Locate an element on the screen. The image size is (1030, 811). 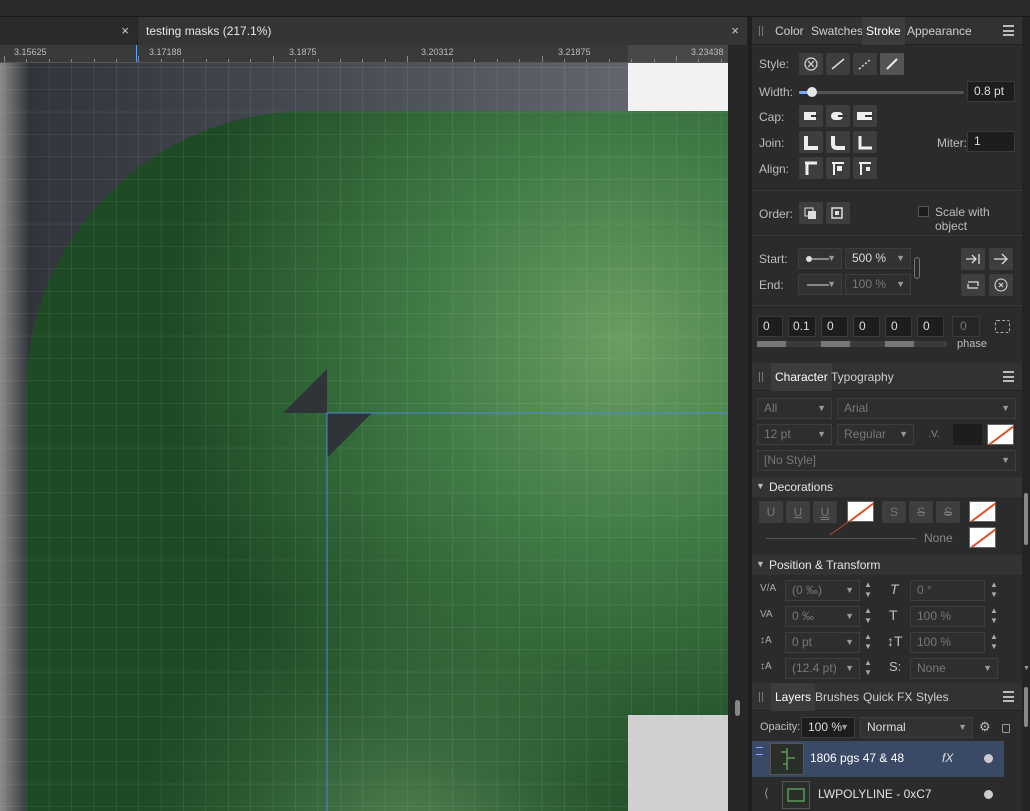
end-arrowhead-dropdown: ▼ is located at coordinates (820, 284).